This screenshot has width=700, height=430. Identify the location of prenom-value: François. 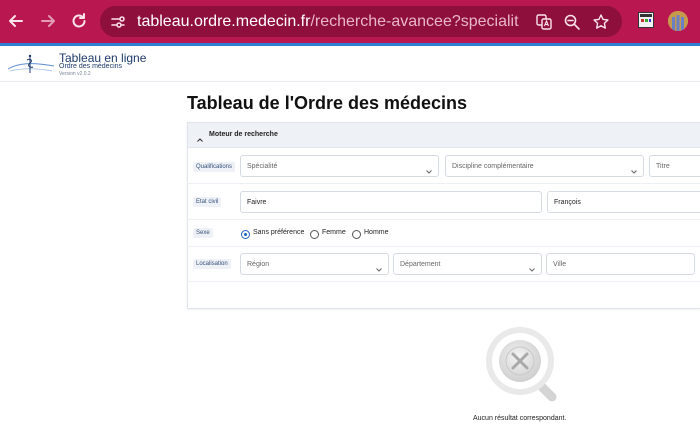
(567, 202).